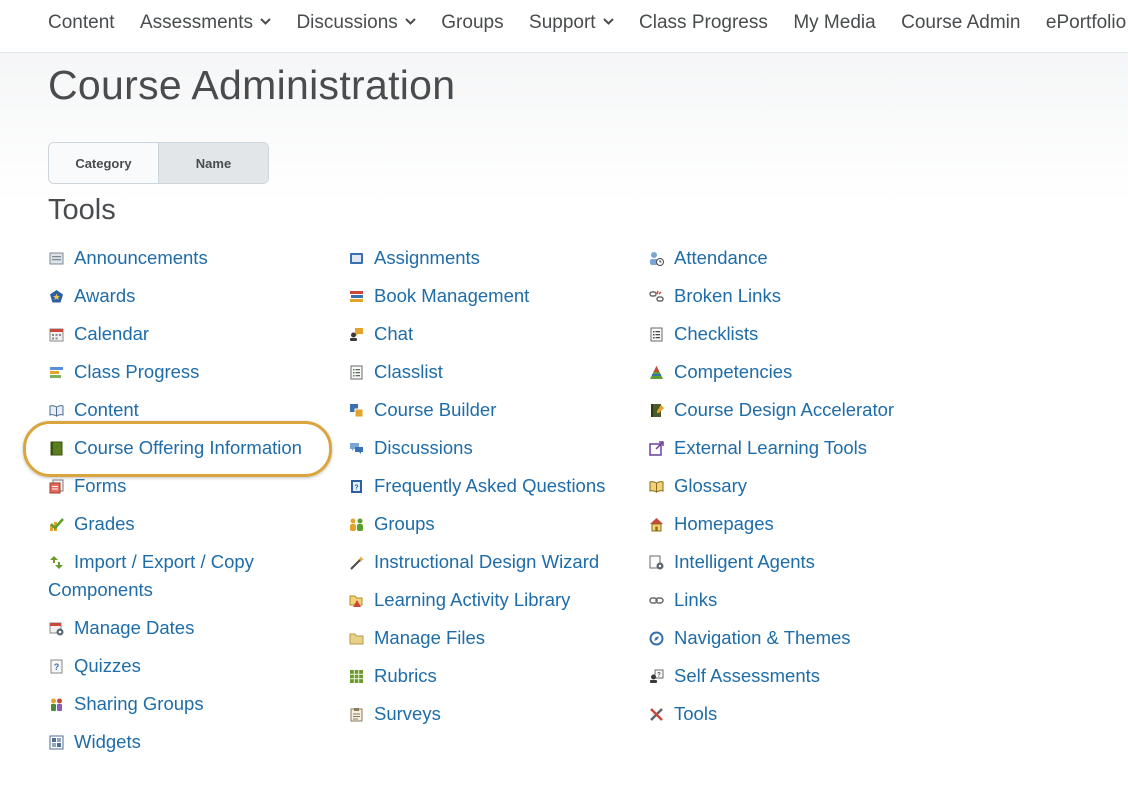  I want to click on nav-label: Discussions, so click(347, 22).